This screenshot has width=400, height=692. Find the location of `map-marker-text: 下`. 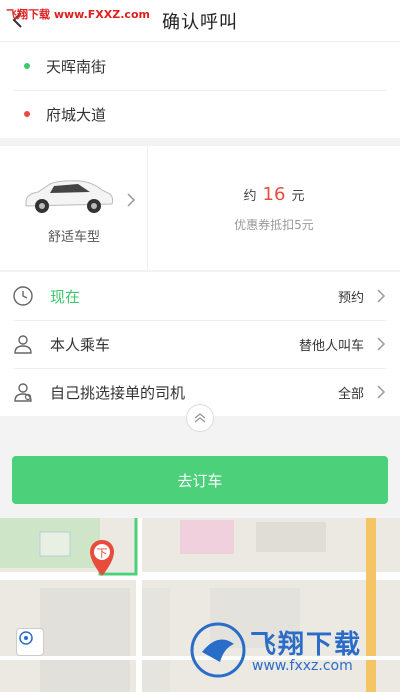

map-marker-text: 下 is located at coordinates (102, 553).